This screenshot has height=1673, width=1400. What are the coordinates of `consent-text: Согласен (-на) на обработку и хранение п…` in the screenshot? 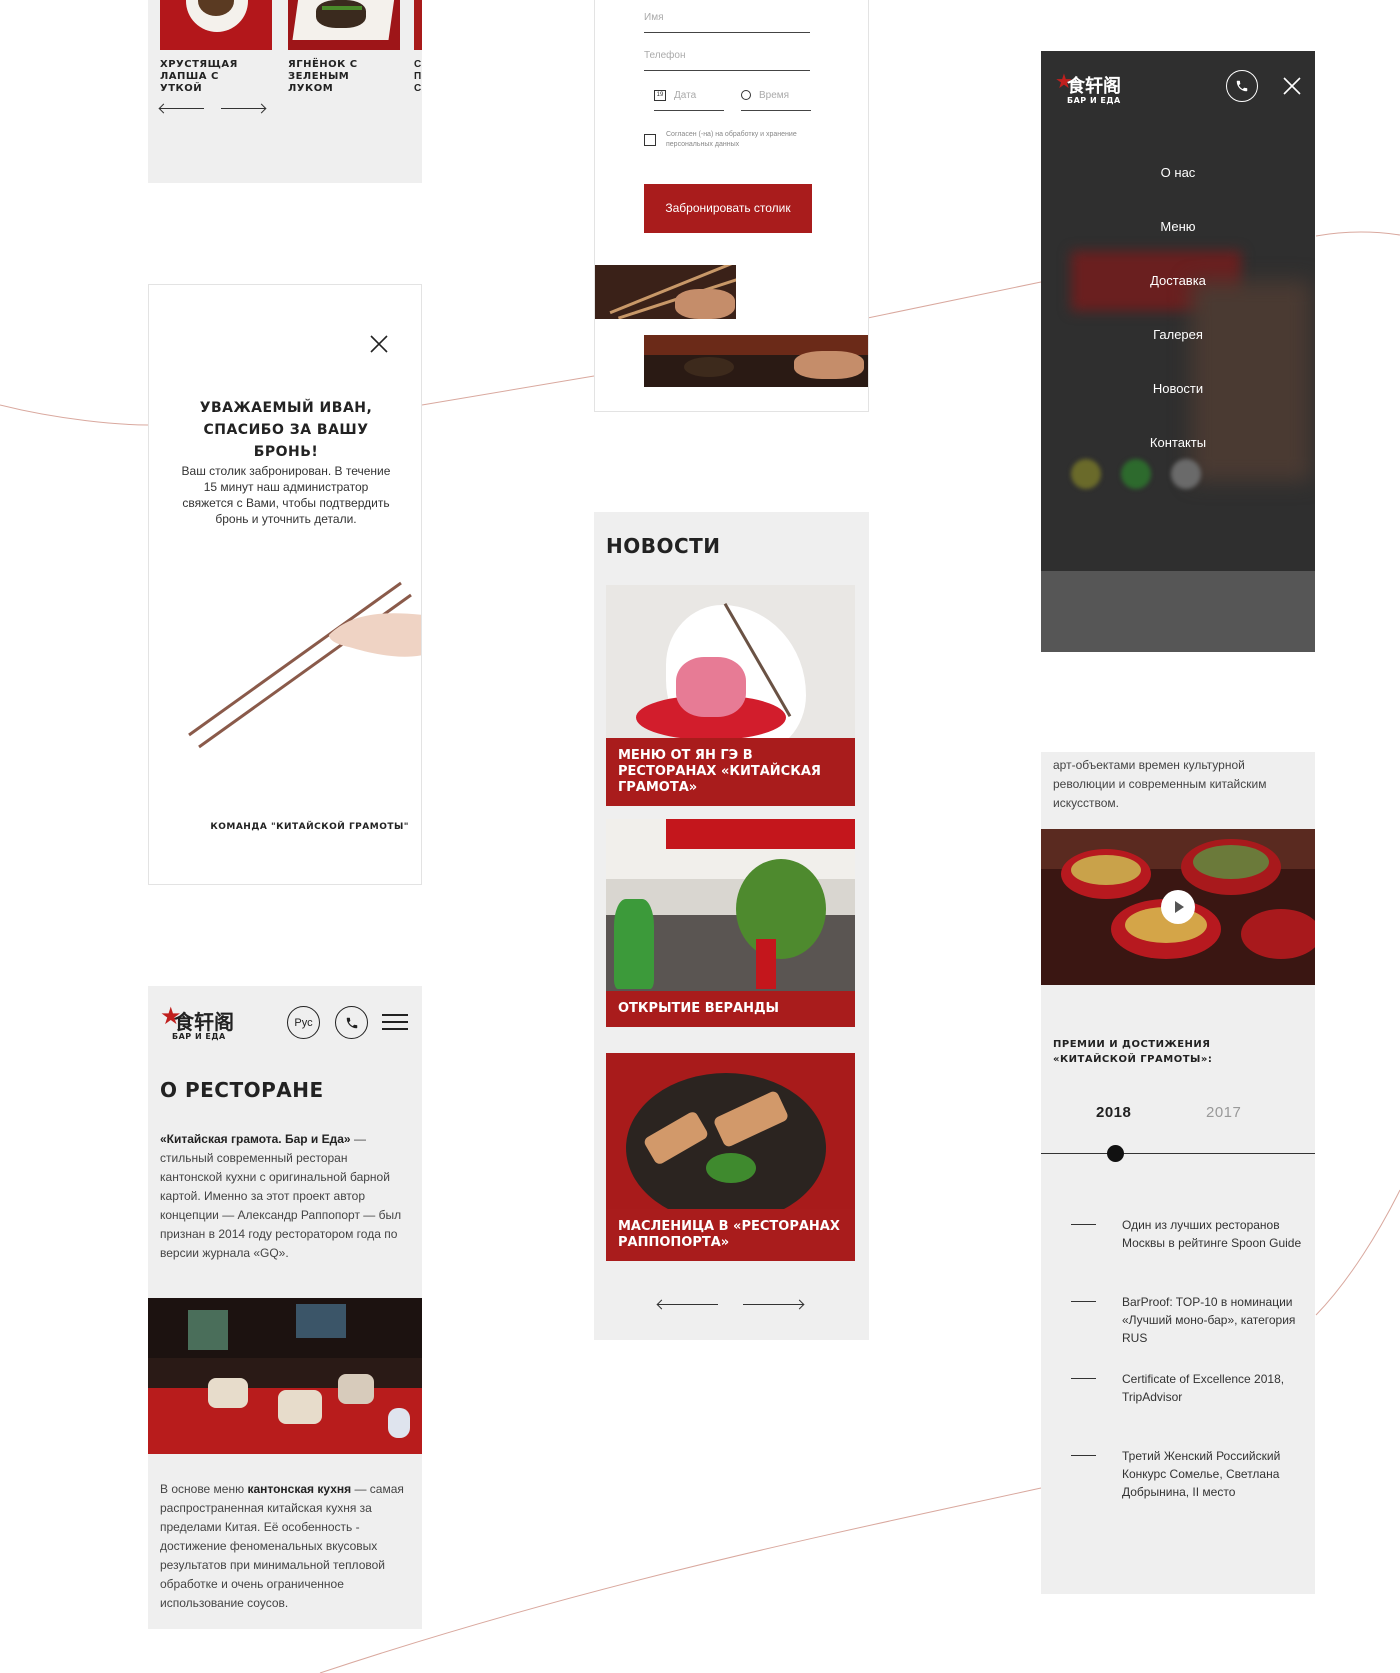 It's located at (731, 139).